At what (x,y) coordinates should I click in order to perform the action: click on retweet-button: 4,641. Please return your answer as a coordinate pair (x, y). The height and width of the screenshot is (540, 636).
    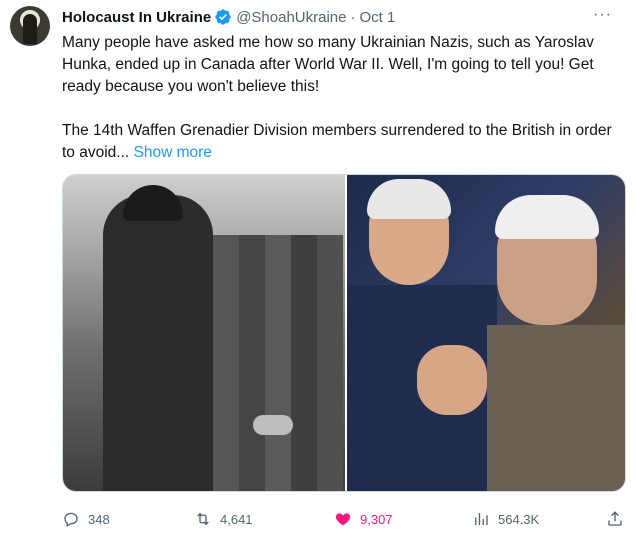
    Looking at the image, I should click on (223, 519).